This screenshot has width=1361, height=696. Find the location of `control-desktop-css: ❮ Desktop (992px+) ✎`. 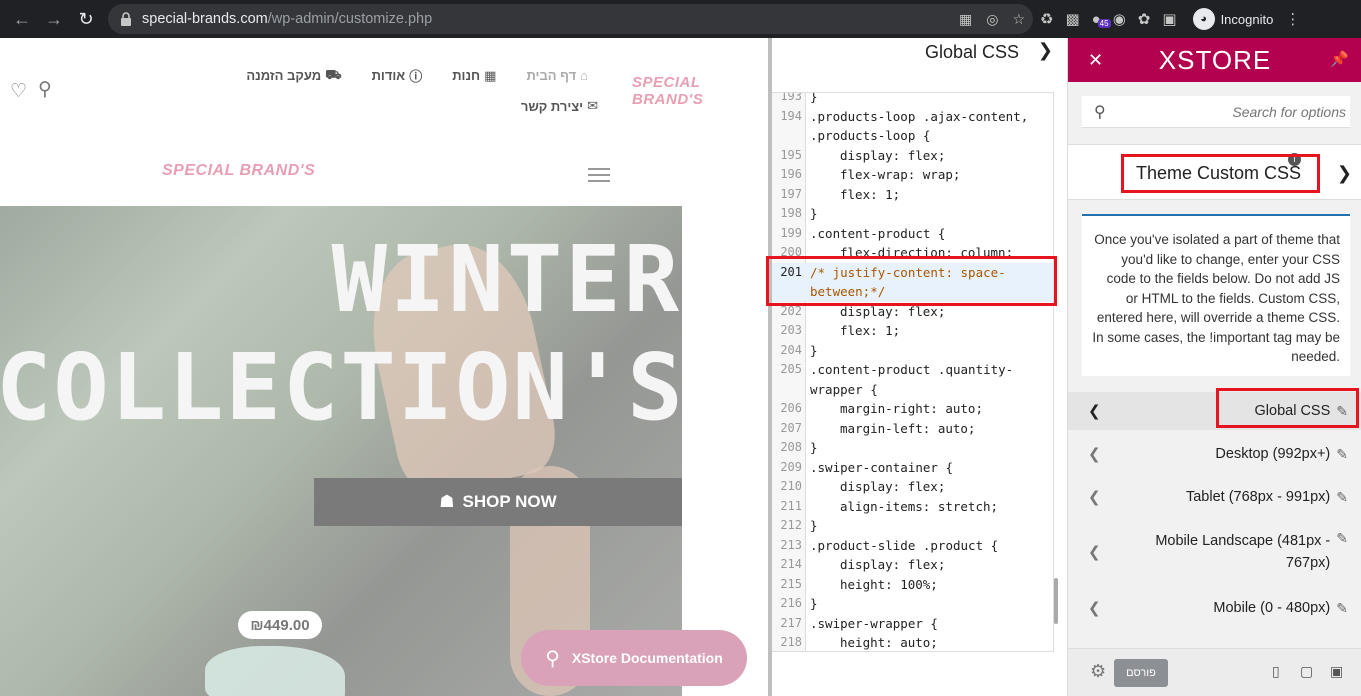

control-desktop-css: ❮ Desktop (992px+) ✎ is located at coordinates (1214, 454).